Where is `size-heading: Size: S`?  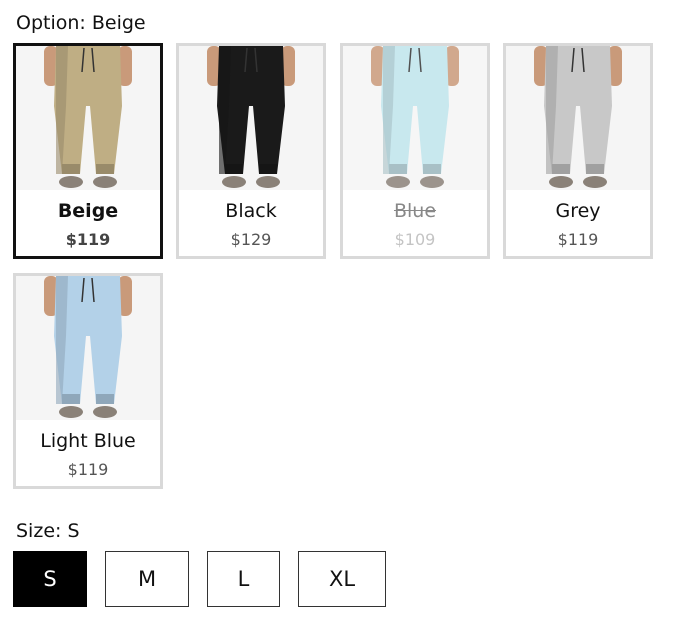
size-heading: Size: S is located at coordinates (48, 531).